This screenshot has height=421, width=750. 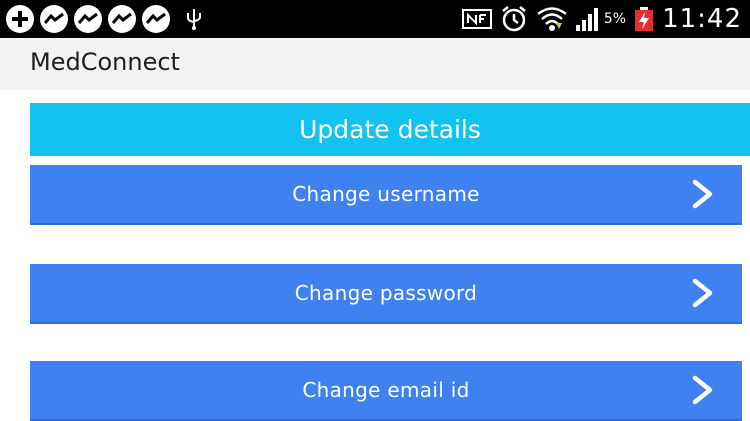 I want to click on change-username-label: Change username, so click(x=386, y=194).